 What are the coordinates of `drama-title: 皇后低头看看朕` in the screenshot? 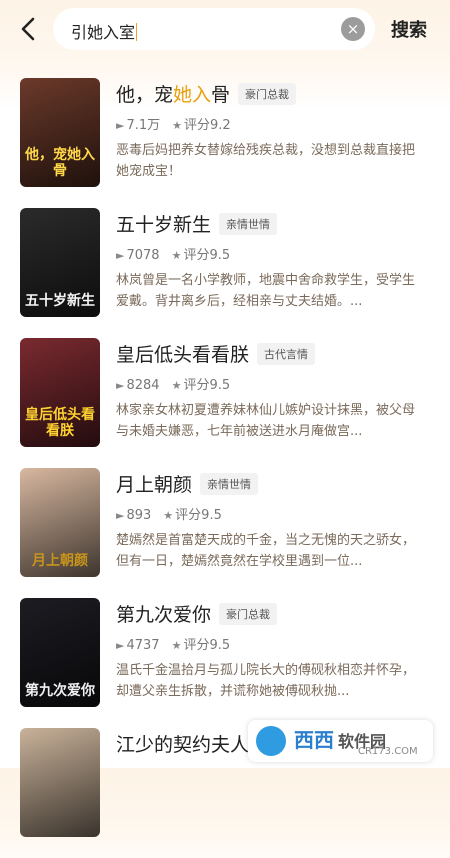 It's located at (182, 355).